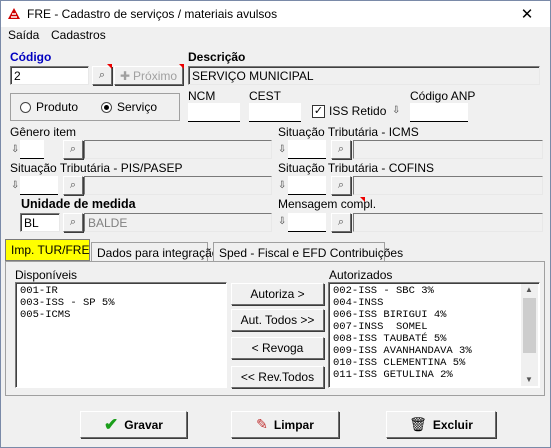  What do you see at coordinates (39, 185) in the screenshot?
I see `situacao-pis-input` at bounding box center [39, 185].